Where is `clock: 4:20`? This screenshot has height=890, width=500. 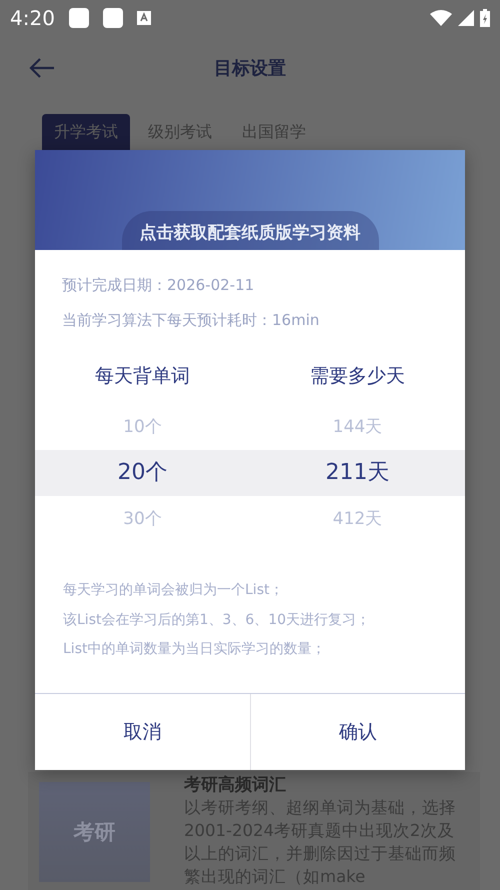 clock: 4:20 is located at coordinates (32, 18).